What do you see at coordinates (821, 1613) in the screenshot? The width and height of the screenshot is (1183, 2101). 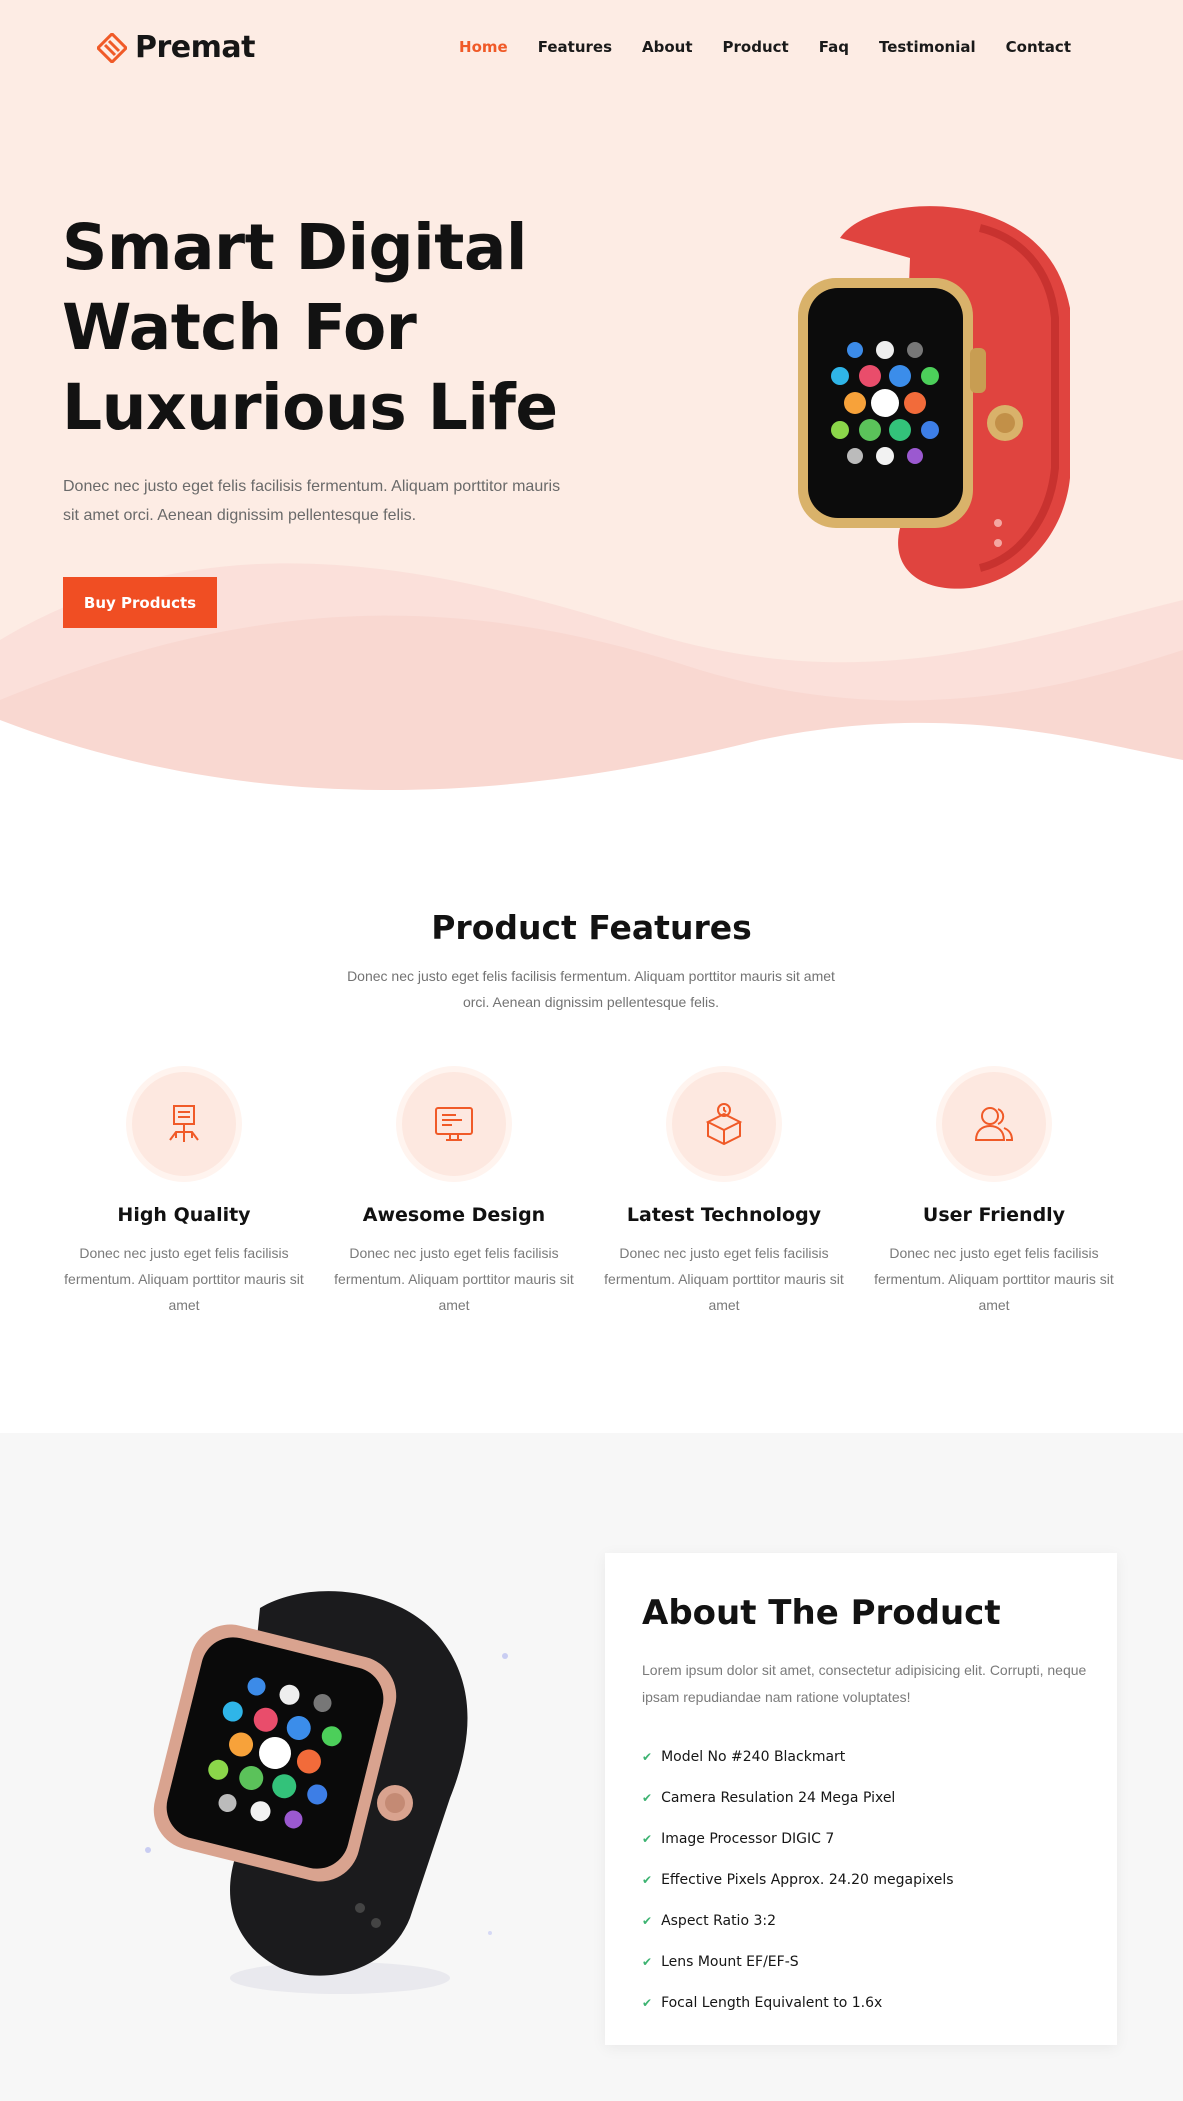 I see `about-title: About The Product` at bounding box center [821, 1613].